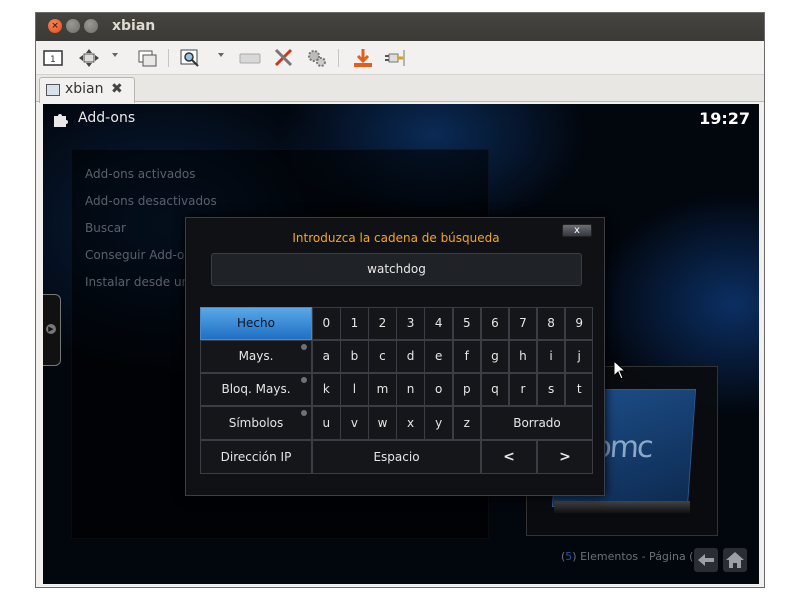  I want to click on key-char: k, so click(326, 389).